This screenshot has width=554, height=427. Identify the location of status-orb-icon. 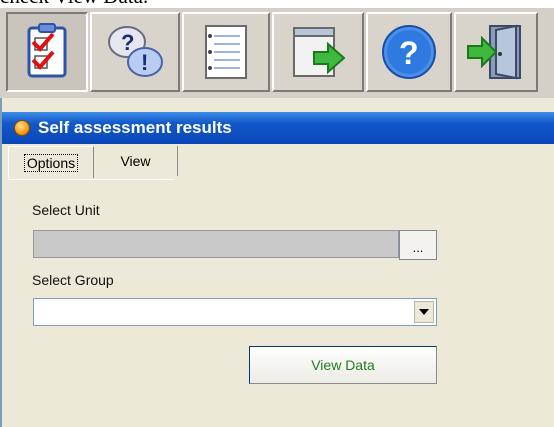
(22, 128).